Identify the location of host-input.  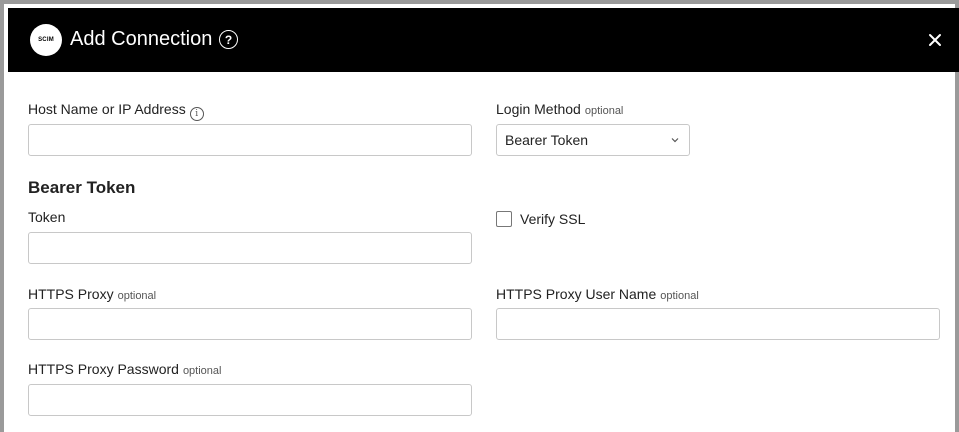
(250, 140).